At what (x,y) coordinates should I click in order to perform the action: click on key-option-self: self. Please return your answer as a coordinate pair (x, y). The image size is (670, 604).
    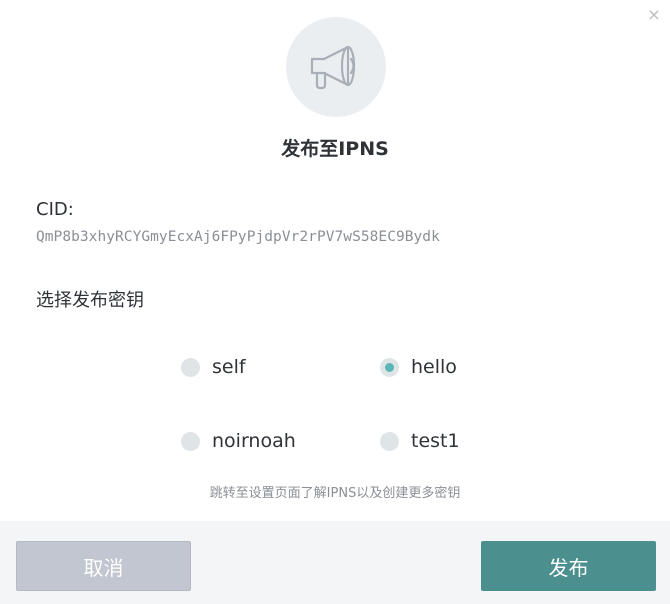
    Looking at the image, I should click on (213, 367).